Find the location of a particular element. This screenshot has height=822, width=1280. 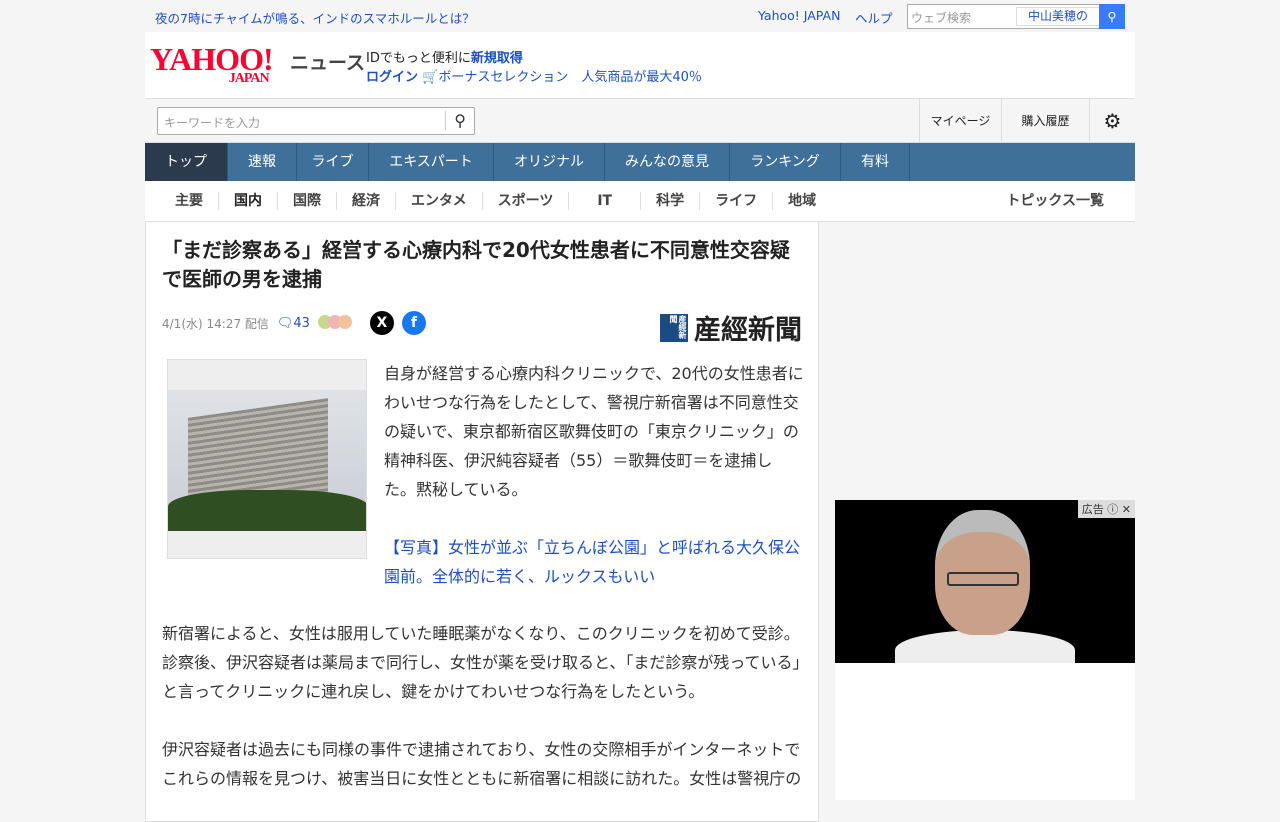

nav-original: オリジナル is located at coordinates (549, 162).